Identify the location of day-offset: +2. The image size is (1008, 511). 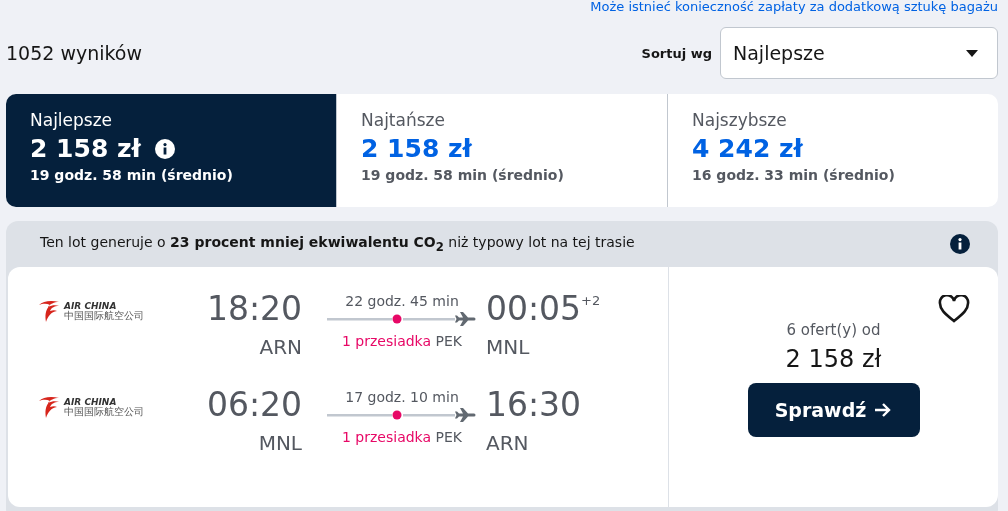
(591, 300).